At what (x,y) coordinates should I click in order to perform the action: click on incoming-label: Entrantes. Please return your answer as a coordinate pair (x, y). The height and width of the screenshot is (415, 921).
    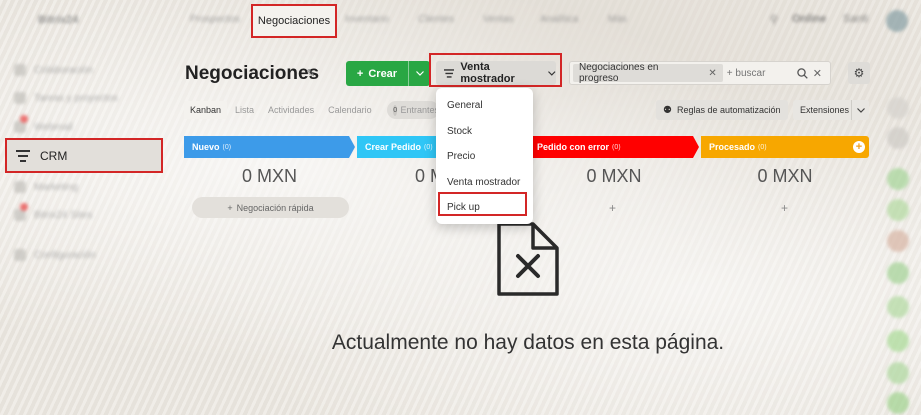
    Looking at the image, I should click on (419, 110).